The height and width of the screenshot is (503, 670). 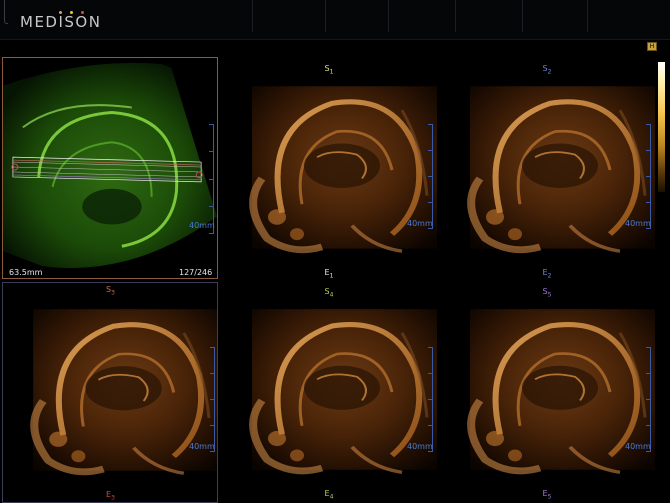 What do you see at coordinates (110, 291) in the screenshot?
I see `slice-start-label: S3` at bounding box center [110, 291].